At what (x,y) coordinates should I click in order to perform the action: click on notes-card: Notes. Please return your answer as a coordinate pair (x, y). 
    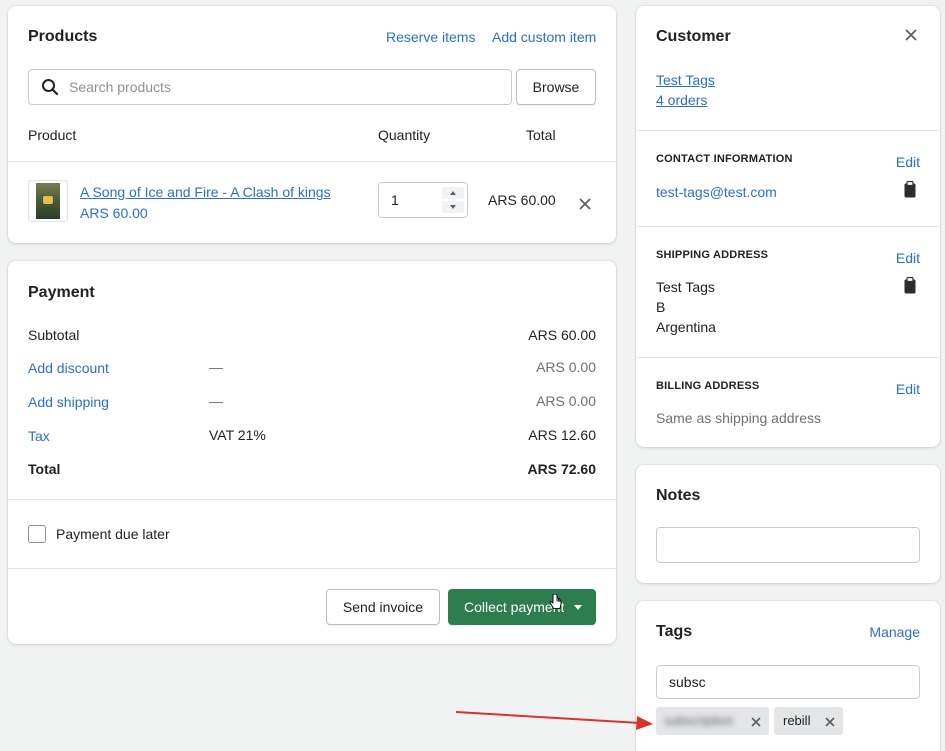
    Looking at the image, I should click on (788, 524).